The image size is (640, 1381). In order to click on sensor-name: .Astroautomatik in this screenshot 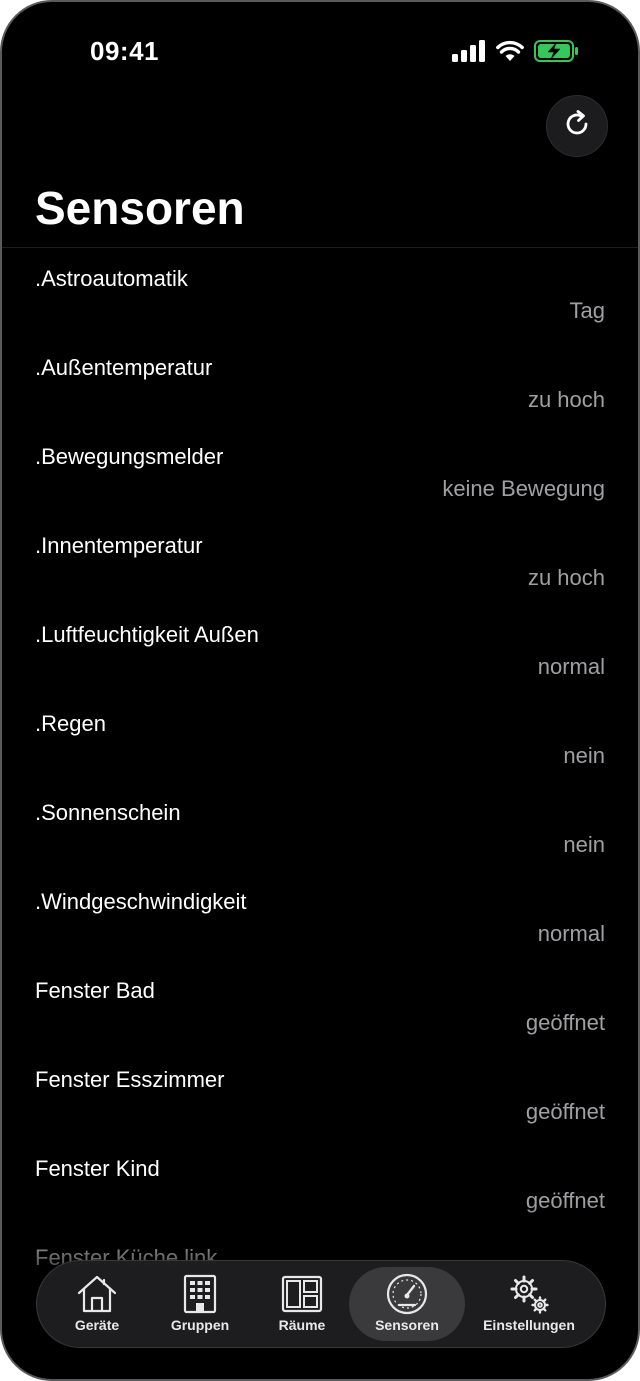, I will do `click(111, 278)`.